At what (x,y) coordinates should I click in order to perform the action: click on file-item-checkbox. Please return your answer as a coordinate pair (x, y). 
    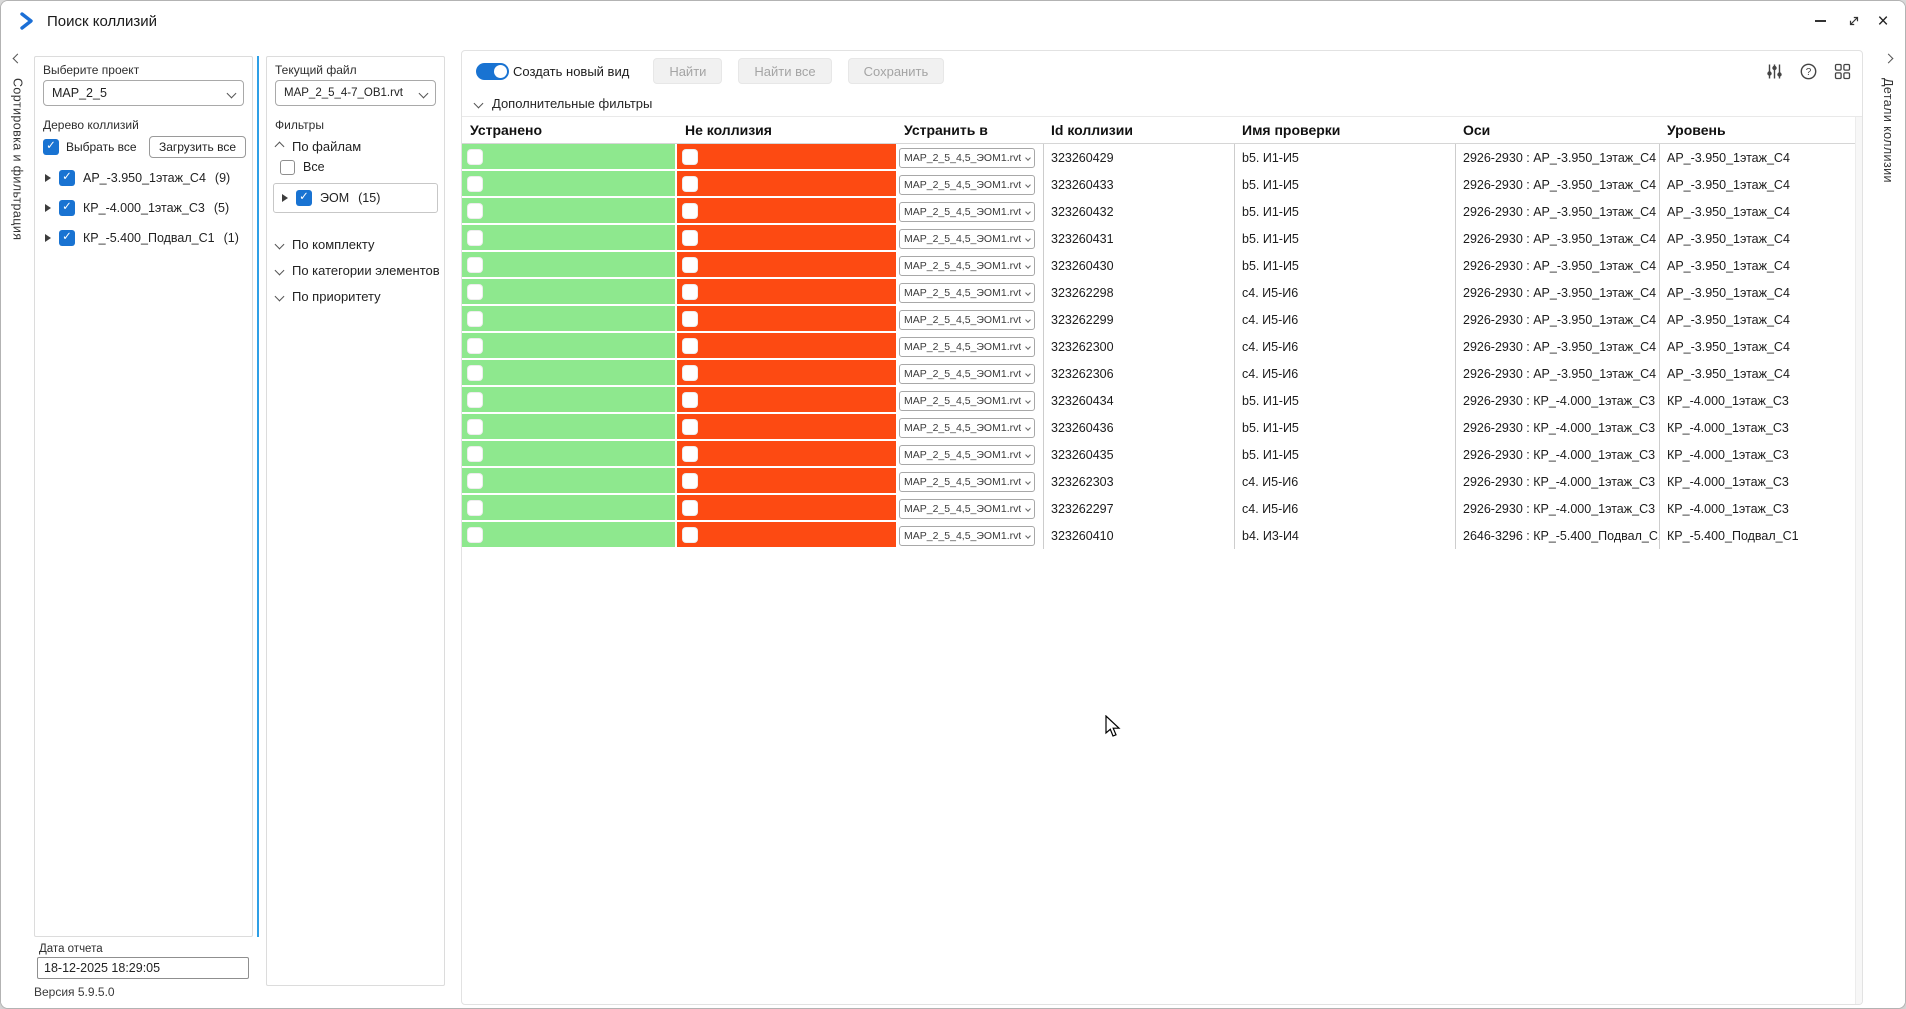
    Looking at the image, I should click on (304, 198).